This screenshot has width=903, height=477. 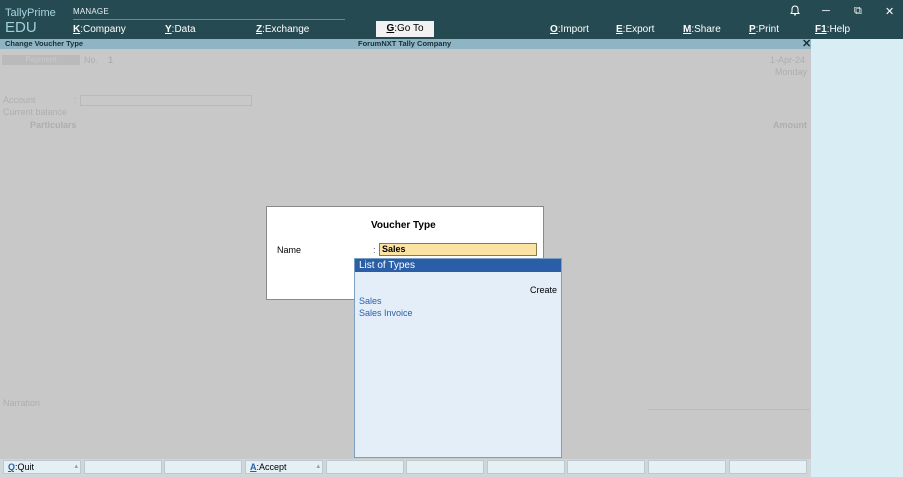 I want to click on list-of-types-panel: List of Types Create Sales Sales Invoice, so click(x=458, y=358).